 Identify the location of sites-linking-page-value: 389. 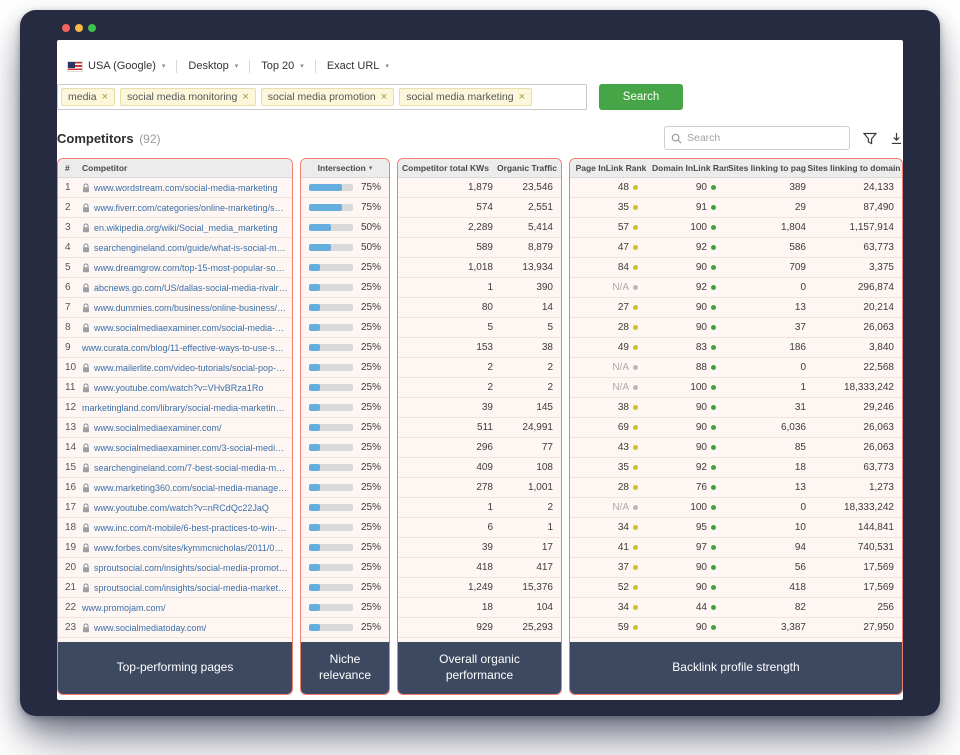
(797, 187).